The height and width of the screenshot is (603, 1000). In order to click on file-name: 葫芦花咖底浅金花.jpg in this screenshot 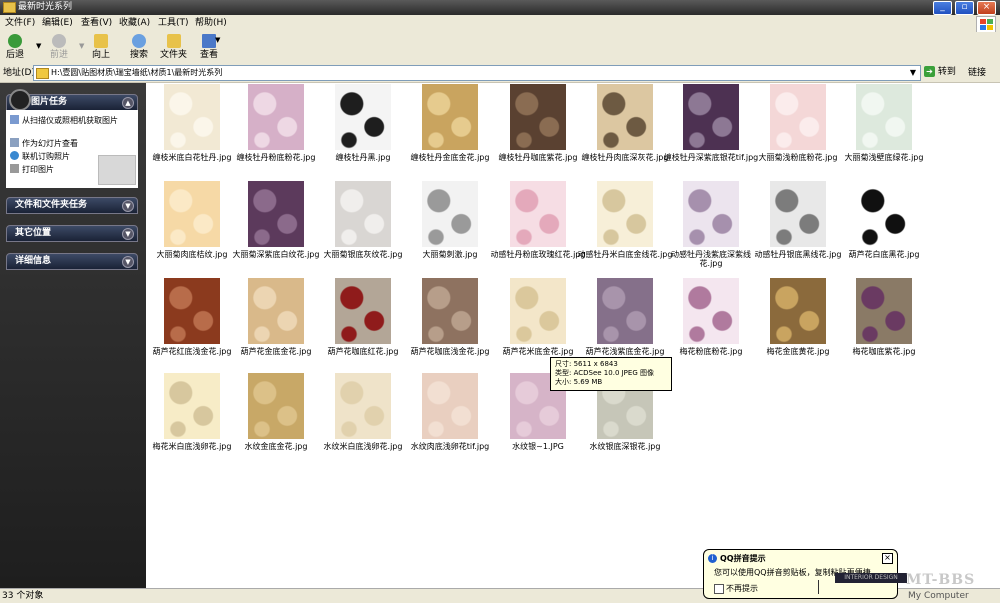, I will do `click(450, 351)`.